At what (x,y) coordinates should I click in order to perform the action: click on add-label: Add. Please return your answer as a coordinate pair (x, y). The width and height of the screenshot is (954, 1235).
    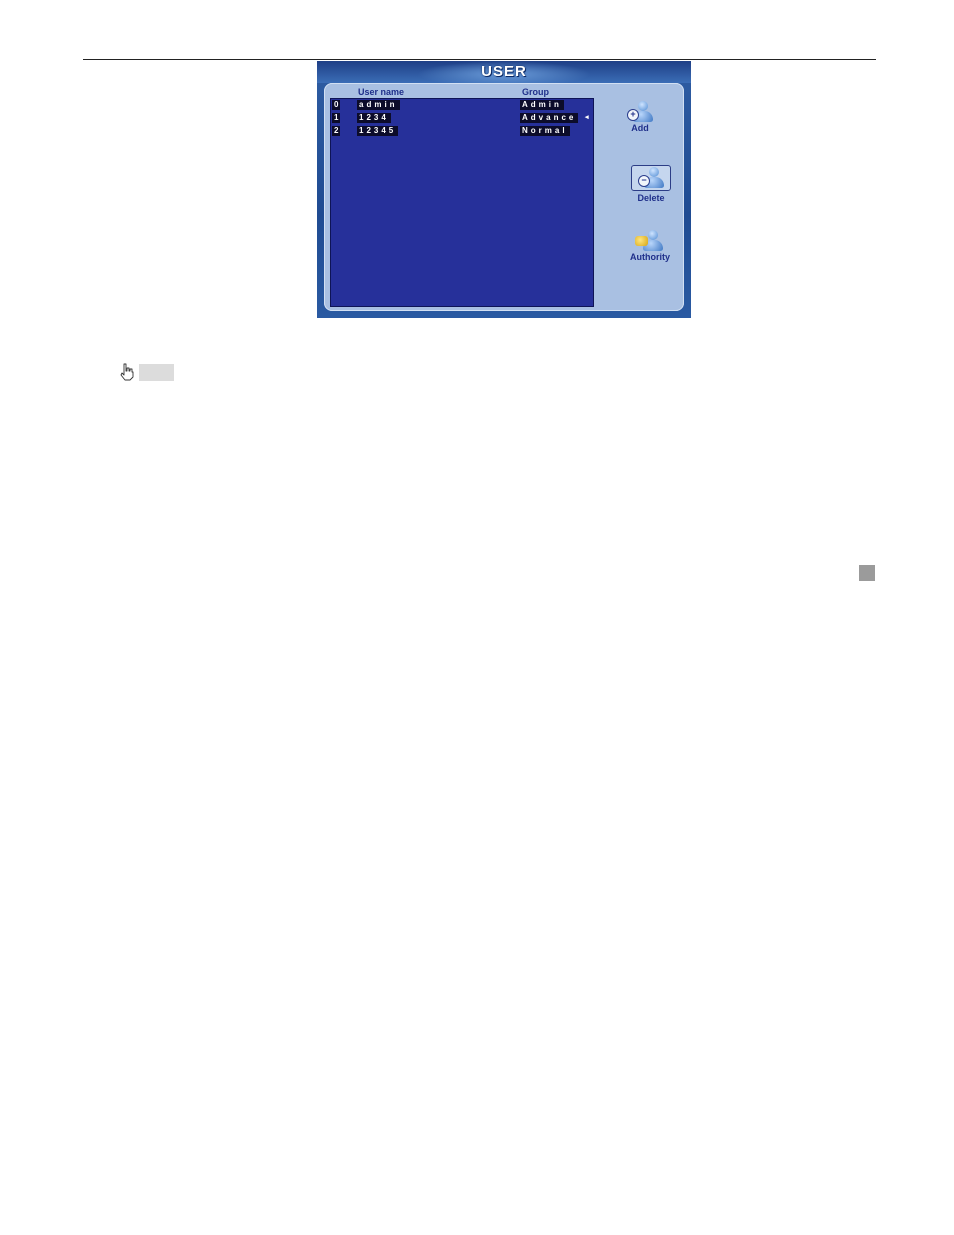
    Looking at the image, I should click on (640, 128).